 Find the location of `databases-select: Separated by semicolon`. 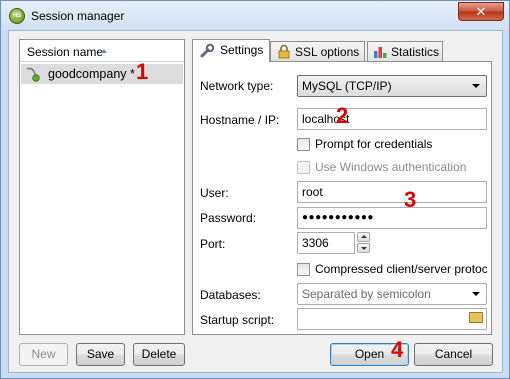

databases-select: Separated by semicolon is located at coordinates (392, 294).